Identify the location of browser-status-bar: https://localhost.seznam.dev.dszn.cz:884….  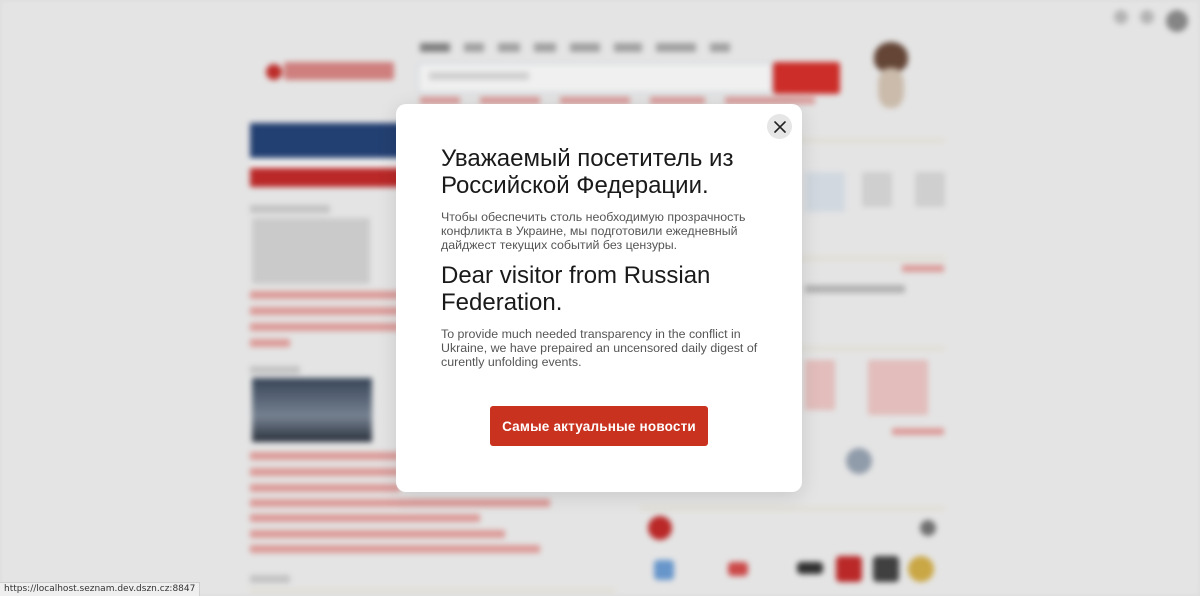
(100, 589).